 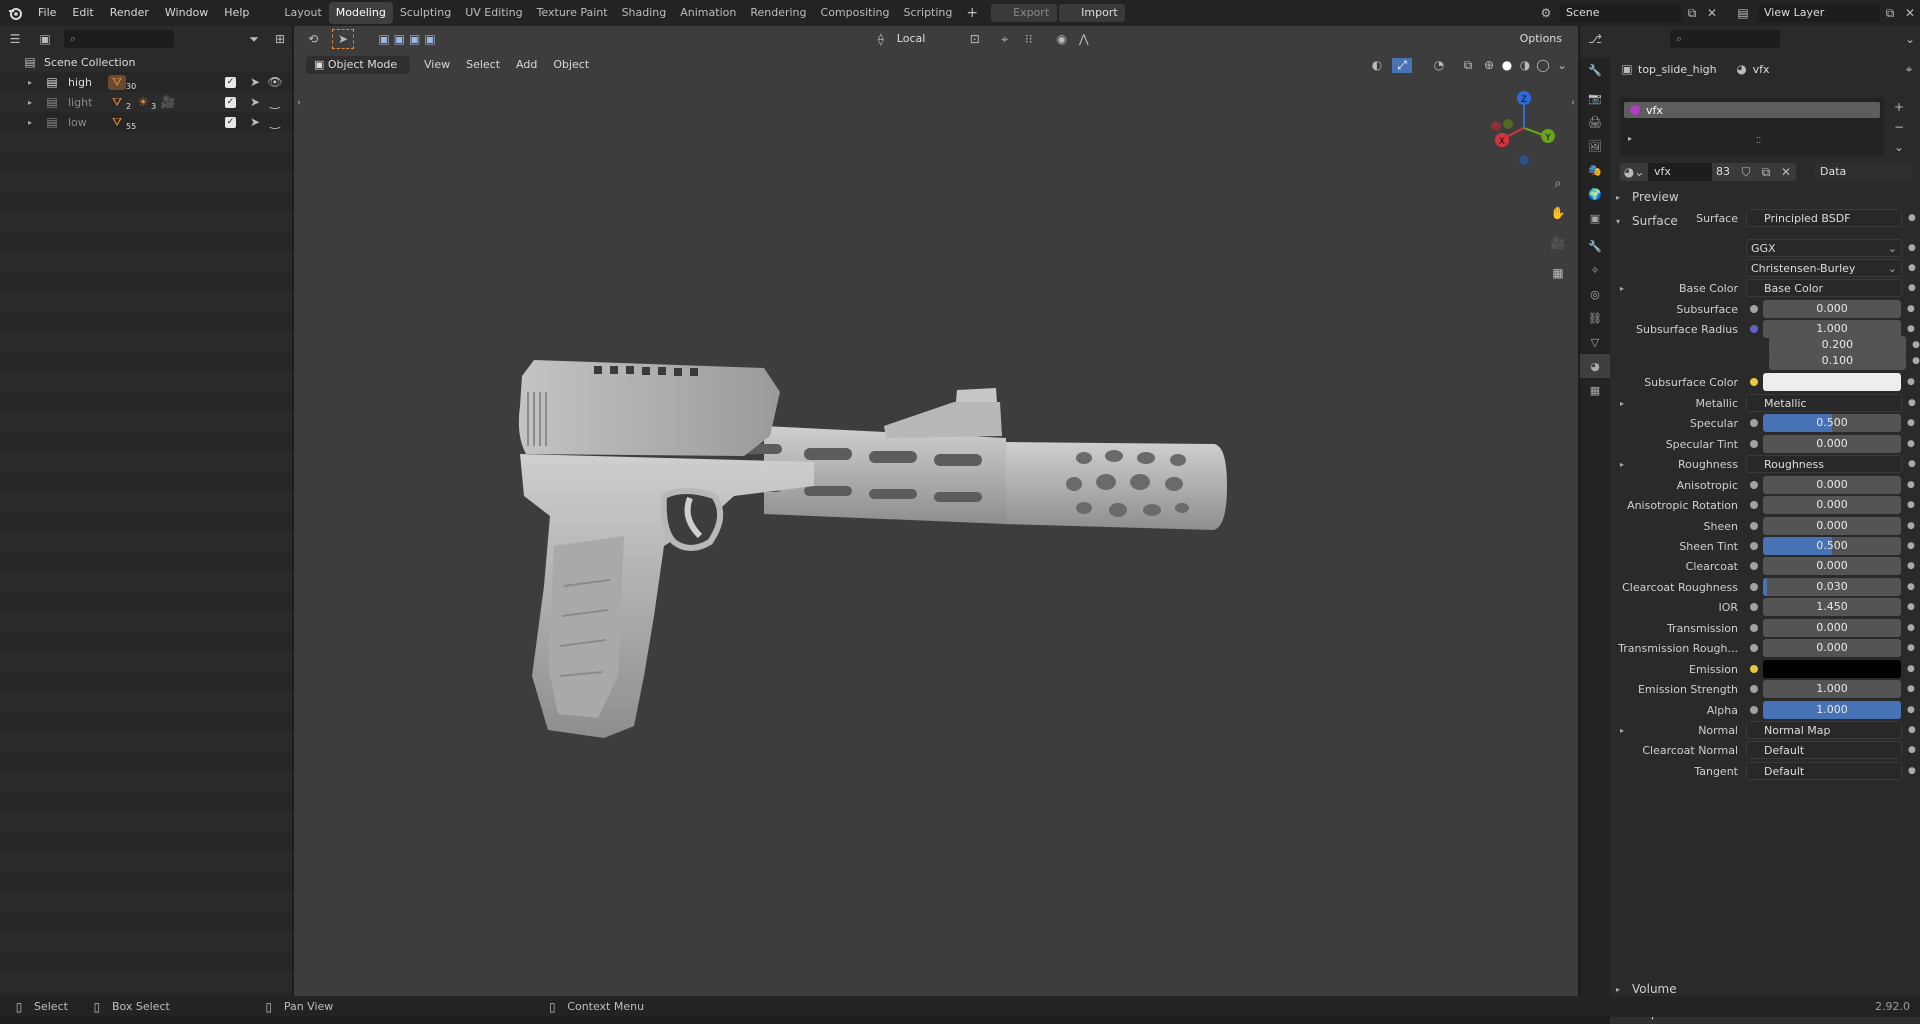 I want to click on prop-value-field: 0.500, so click(x=1832, y=546).